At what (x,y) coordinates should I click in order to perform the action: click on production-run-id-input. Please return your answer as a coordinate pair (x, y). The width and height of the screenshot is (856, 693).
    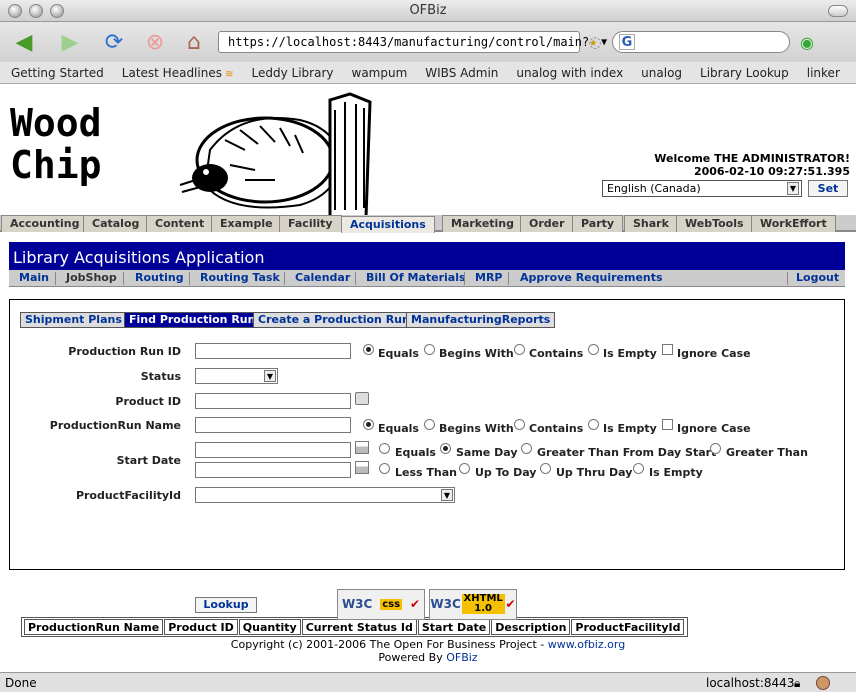
    Looking at the image, I should click on (273, 351).